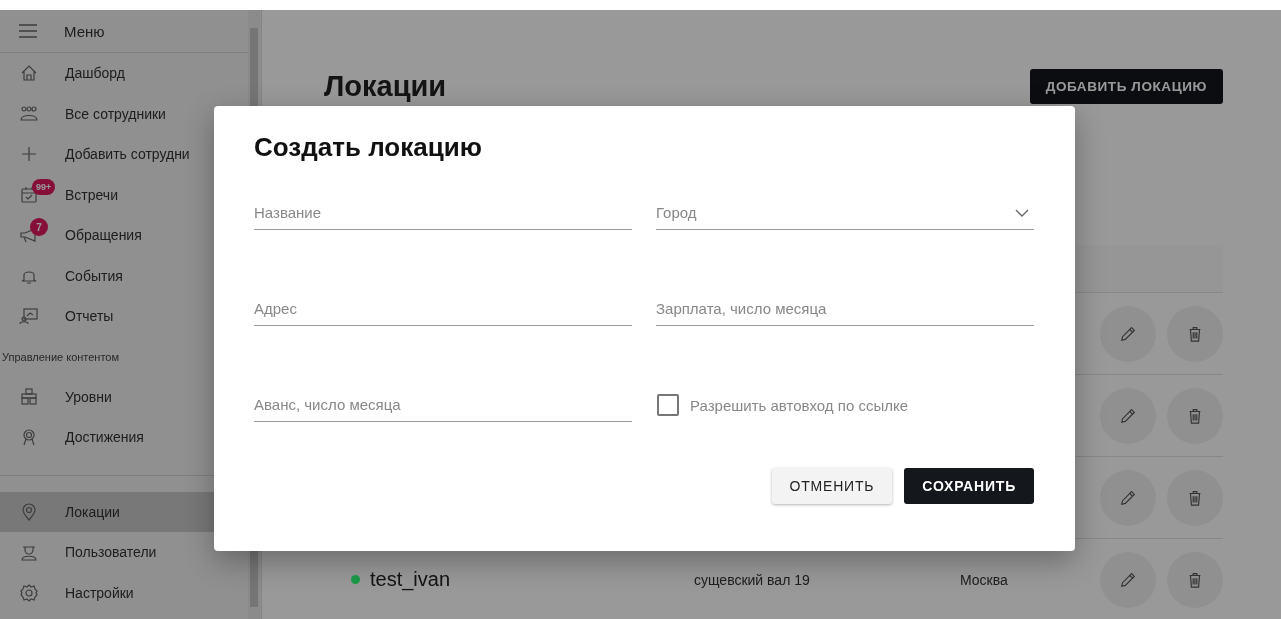  What do you see at coordinates (385, 86) in the screenshot?
I see `page-title: Локации` at bounding box center [385, 86].